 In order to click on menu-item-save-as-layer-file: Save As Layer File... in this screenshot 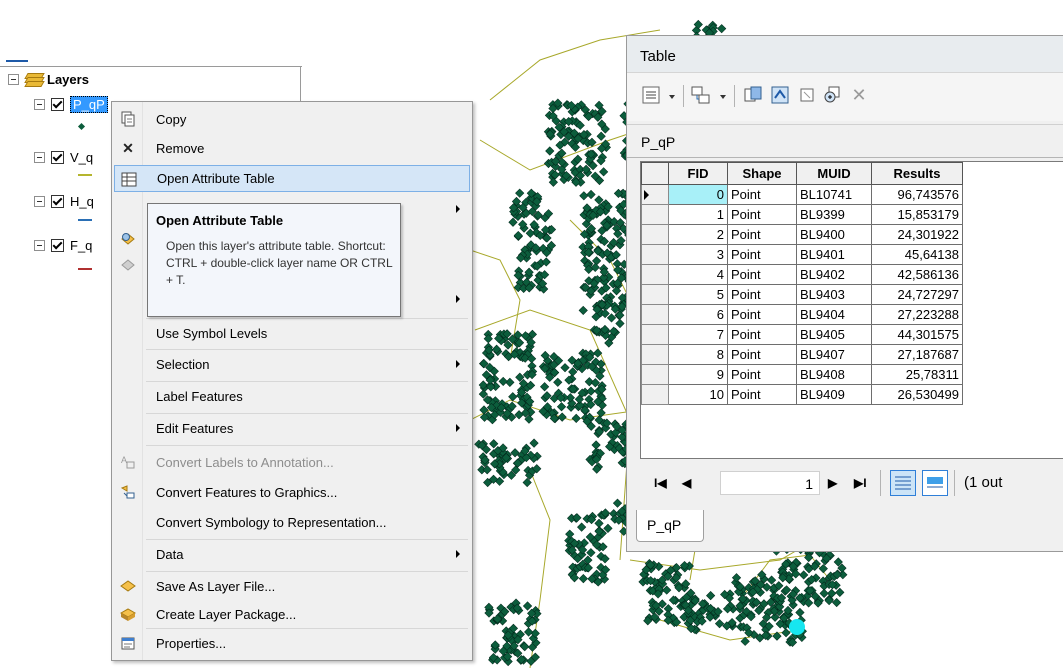, I will do `click(292, 586)`.